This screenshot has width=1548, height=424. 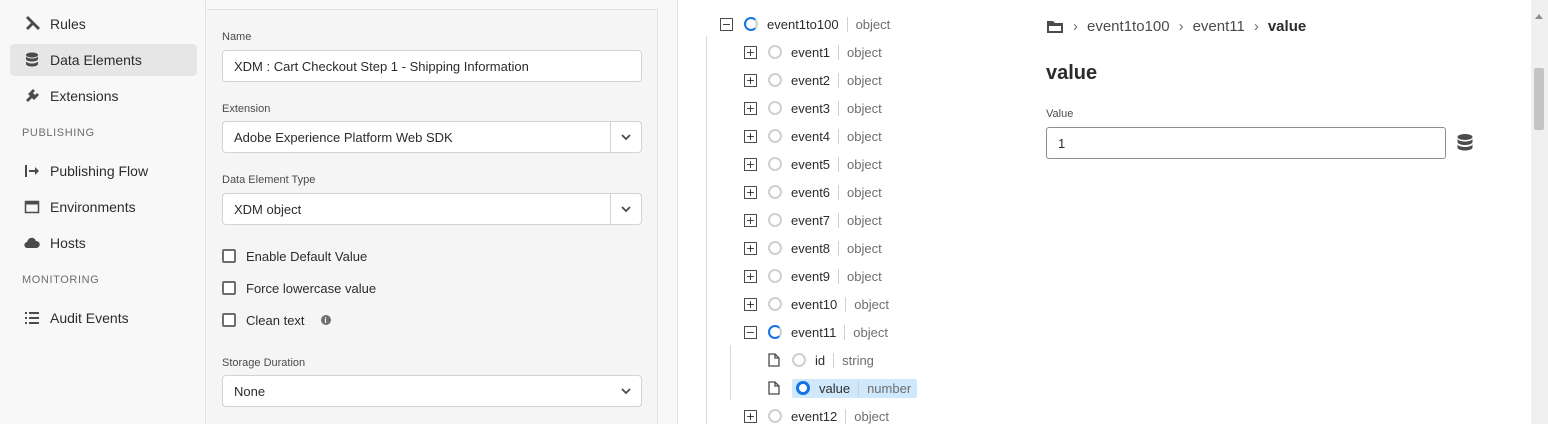 I want to click on tree-node-event: + event5 object, so click(x=813, y=164).